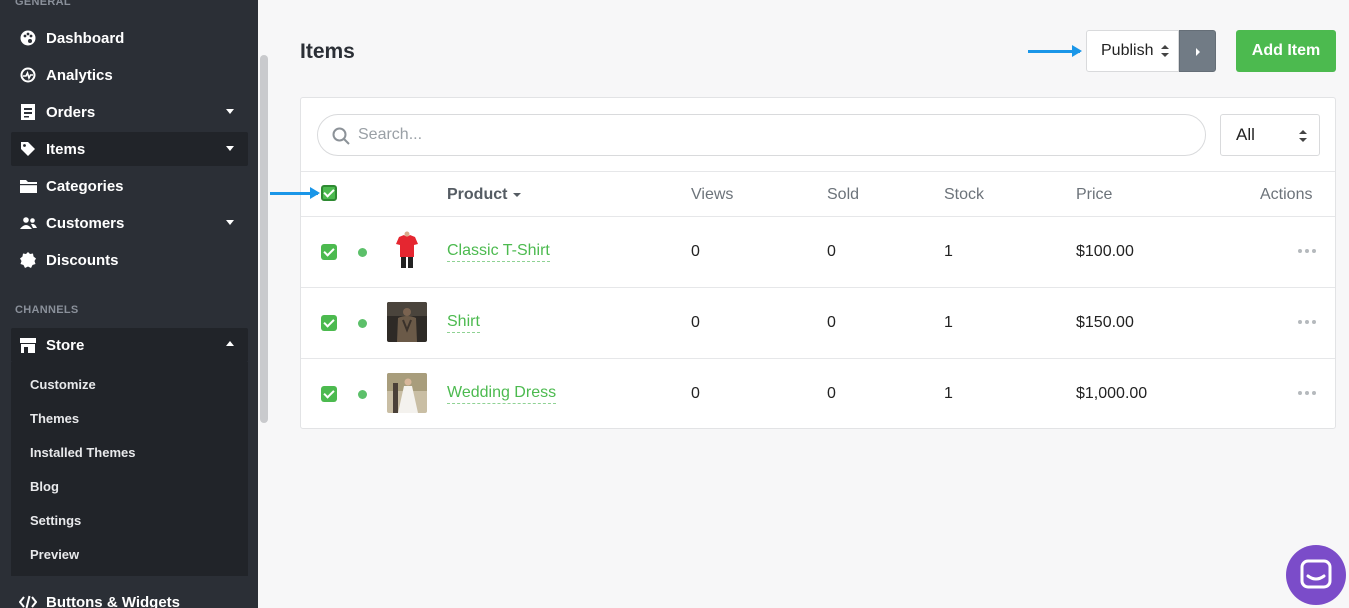 The width and height of the screenshot is (1349, 608). I want to click on sidebar-scrollbar, so click(264, 239).